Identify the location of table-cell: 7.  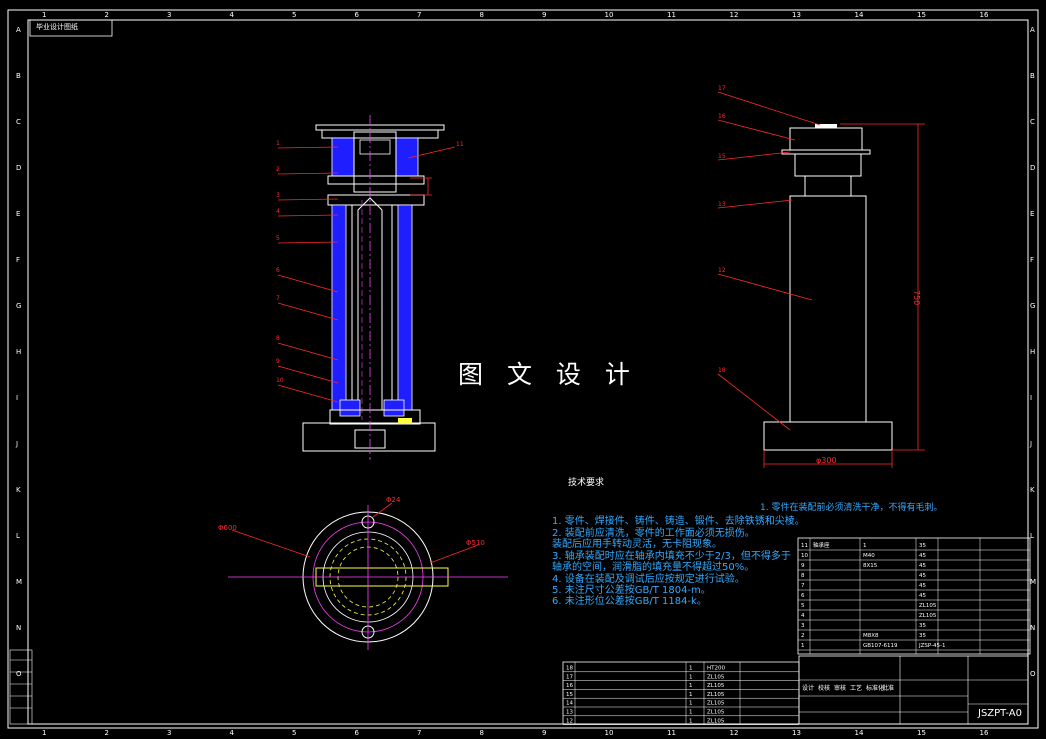
(803, 586).